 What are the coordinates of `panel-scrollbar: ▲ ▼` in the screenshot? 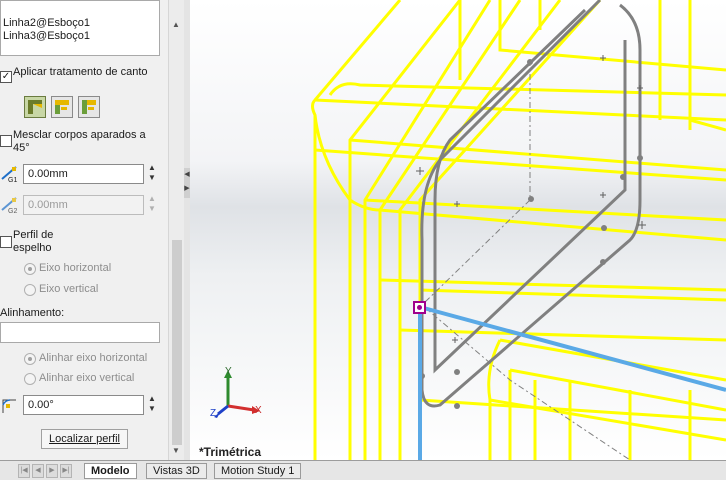 It's located at (176, 230).